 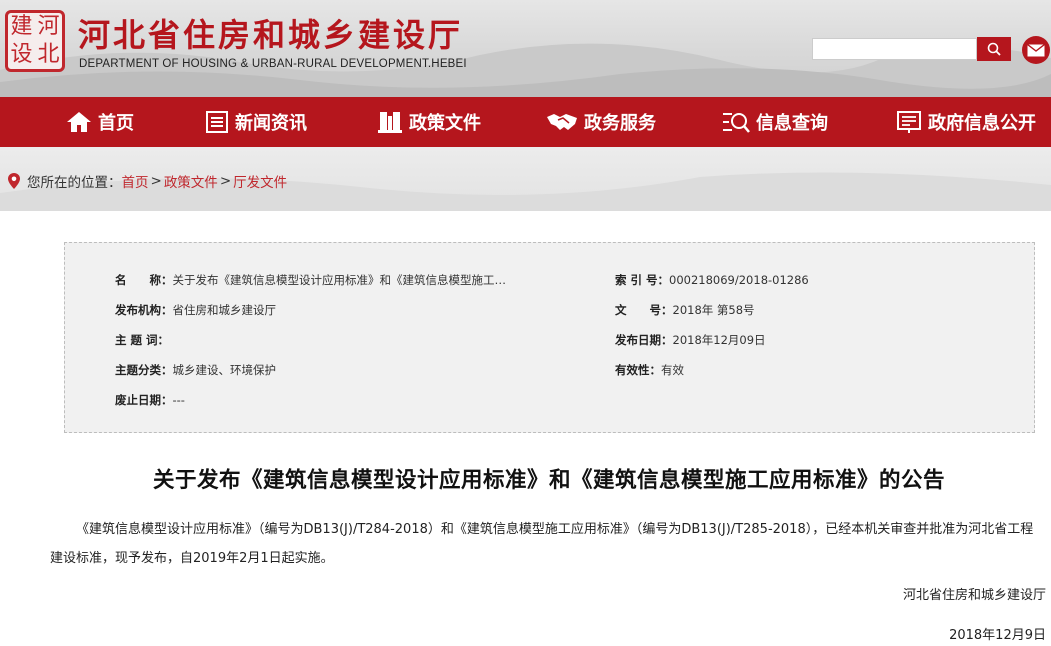 What do you see at coordinates (909, 122) in the screenshot?
I see `open-info-icon` at bounding box center [909, 122].